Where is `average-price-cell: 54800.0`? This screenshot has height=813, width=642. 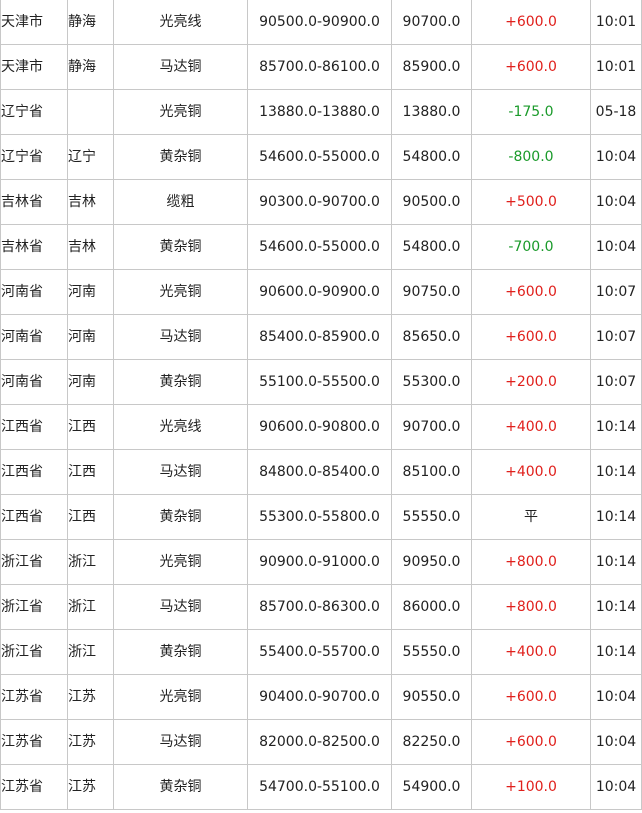
average-price-cell: 54800.0 is located at coordinates (431, 247).